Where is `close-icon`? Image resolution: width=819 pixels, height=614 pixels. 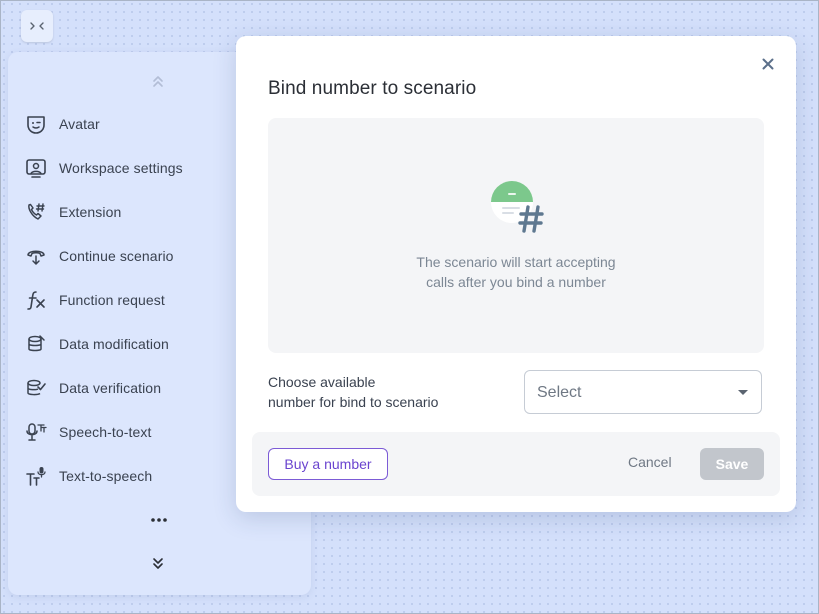 close-icon is located at coordinates (768, 64).